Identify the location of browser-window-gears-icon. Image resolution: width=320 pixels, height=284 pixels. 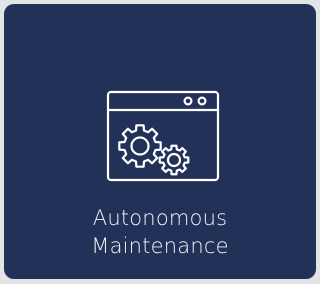
(163, 136).